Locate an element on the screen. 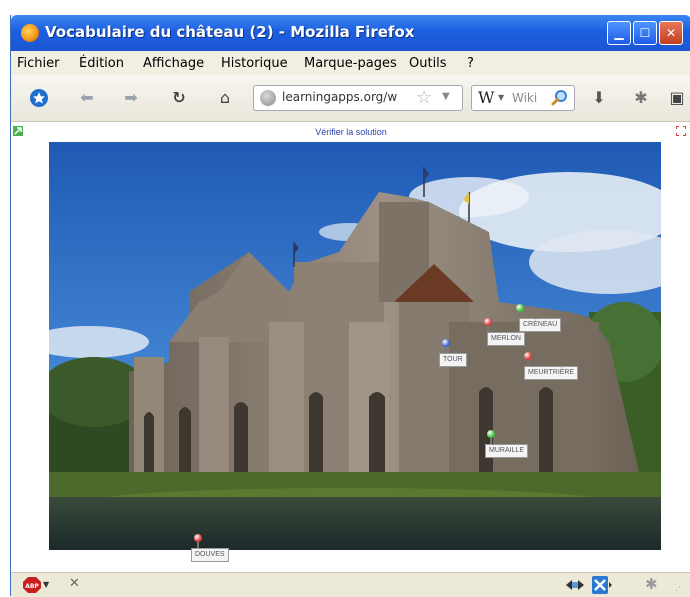 The width and height of the screenshot is (690, 597). firefox-logo-icon is located at coordinates (30, 33).